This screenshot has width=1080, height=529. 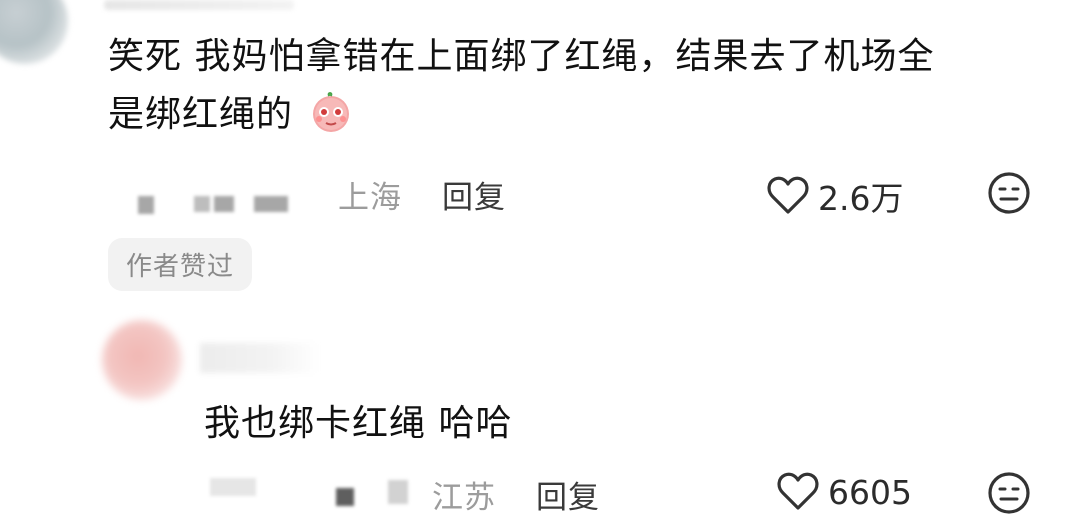 What do you see at coordinates (201, 114) in the screenshot?
I see `comment-line-2-text: 是绑红绳的` at bounding box center [201, 114].